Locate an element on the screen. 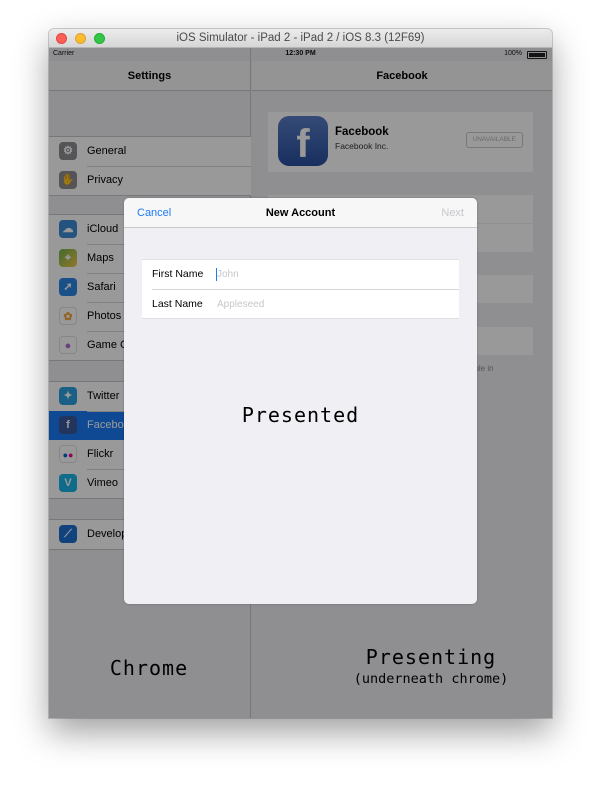  modal-title: New Account is located at coordinates (300, 213).